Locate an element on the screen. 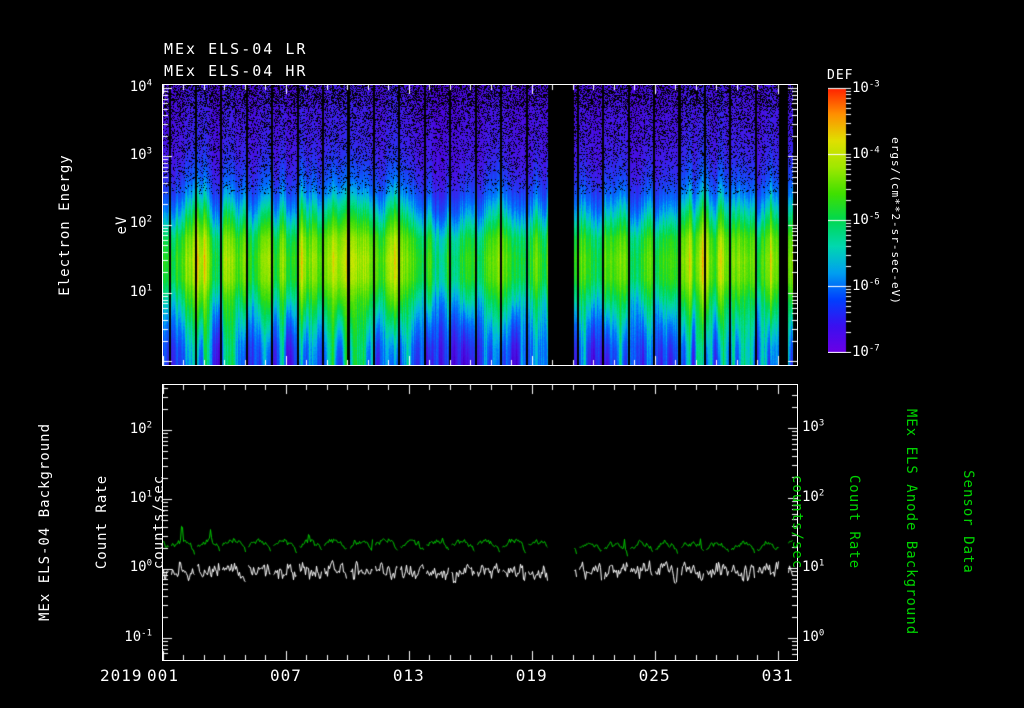 Image resolution: width=1024 pixels, height=708 pixels. bottom-right-tick-10e1: 101 is located at coordinates (813, 566).